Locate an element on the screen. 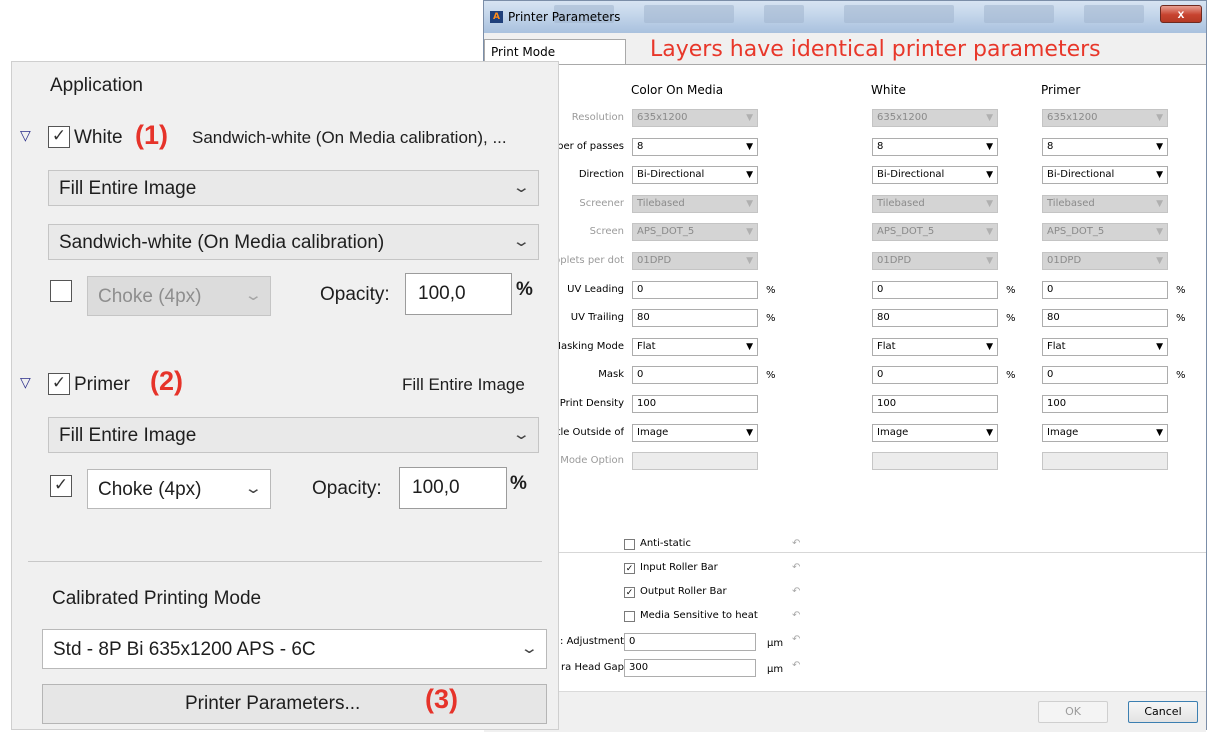  white-opacity-unit: % is located at coordinates (524, 289).